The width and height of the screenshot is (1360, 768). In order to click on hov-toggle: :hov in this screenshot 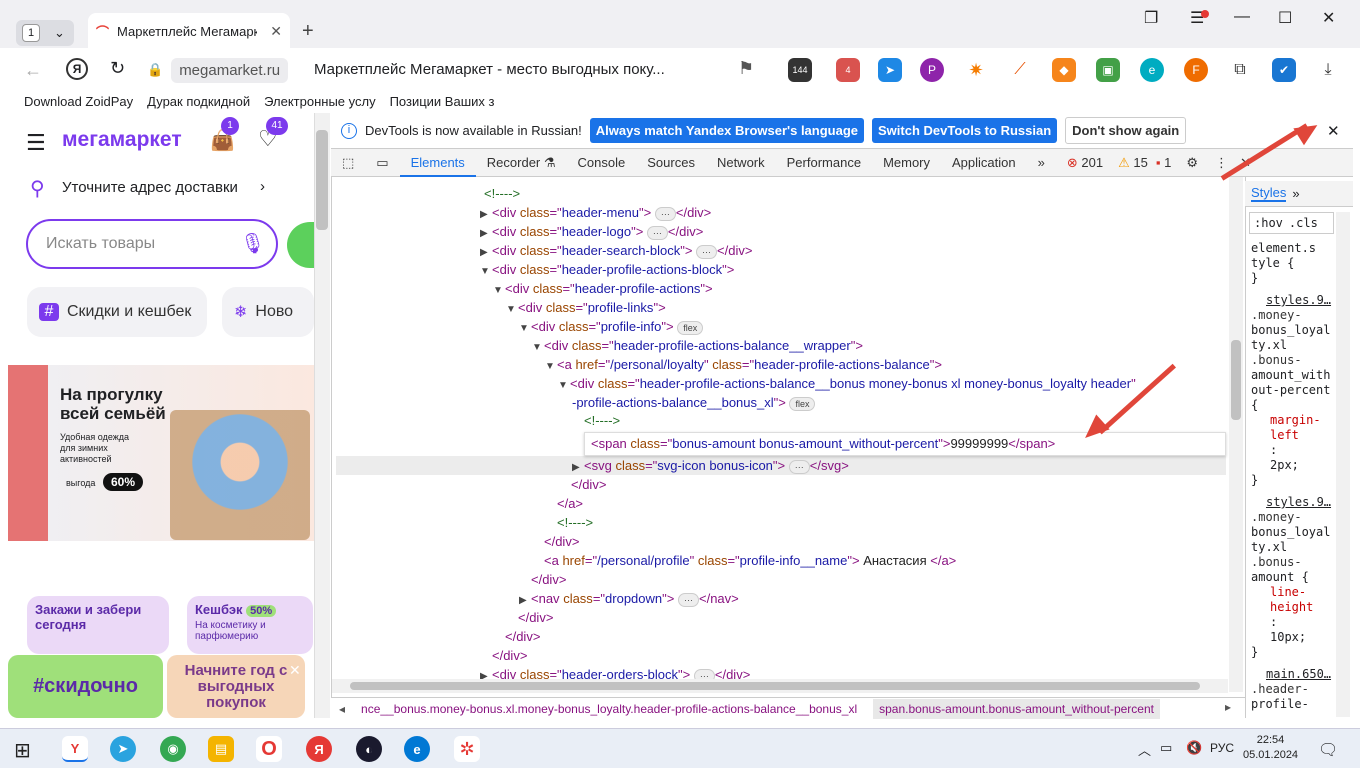, I will do `click(1268, 223)`.